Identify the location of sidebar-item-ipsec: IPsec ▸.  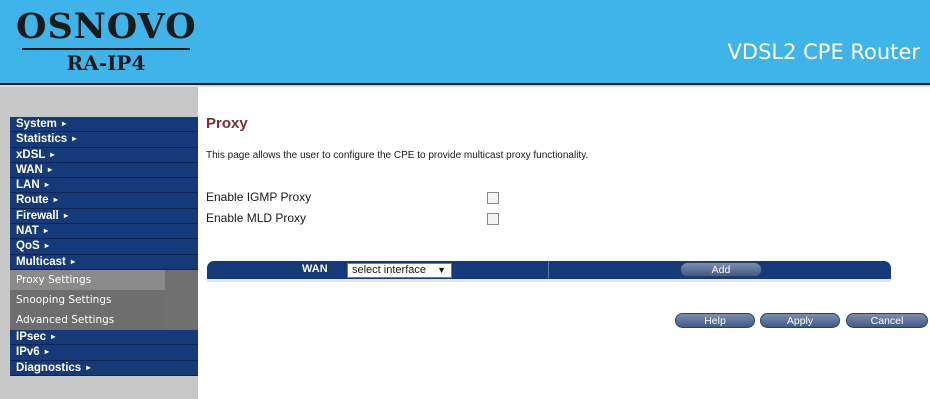
(104, 337).